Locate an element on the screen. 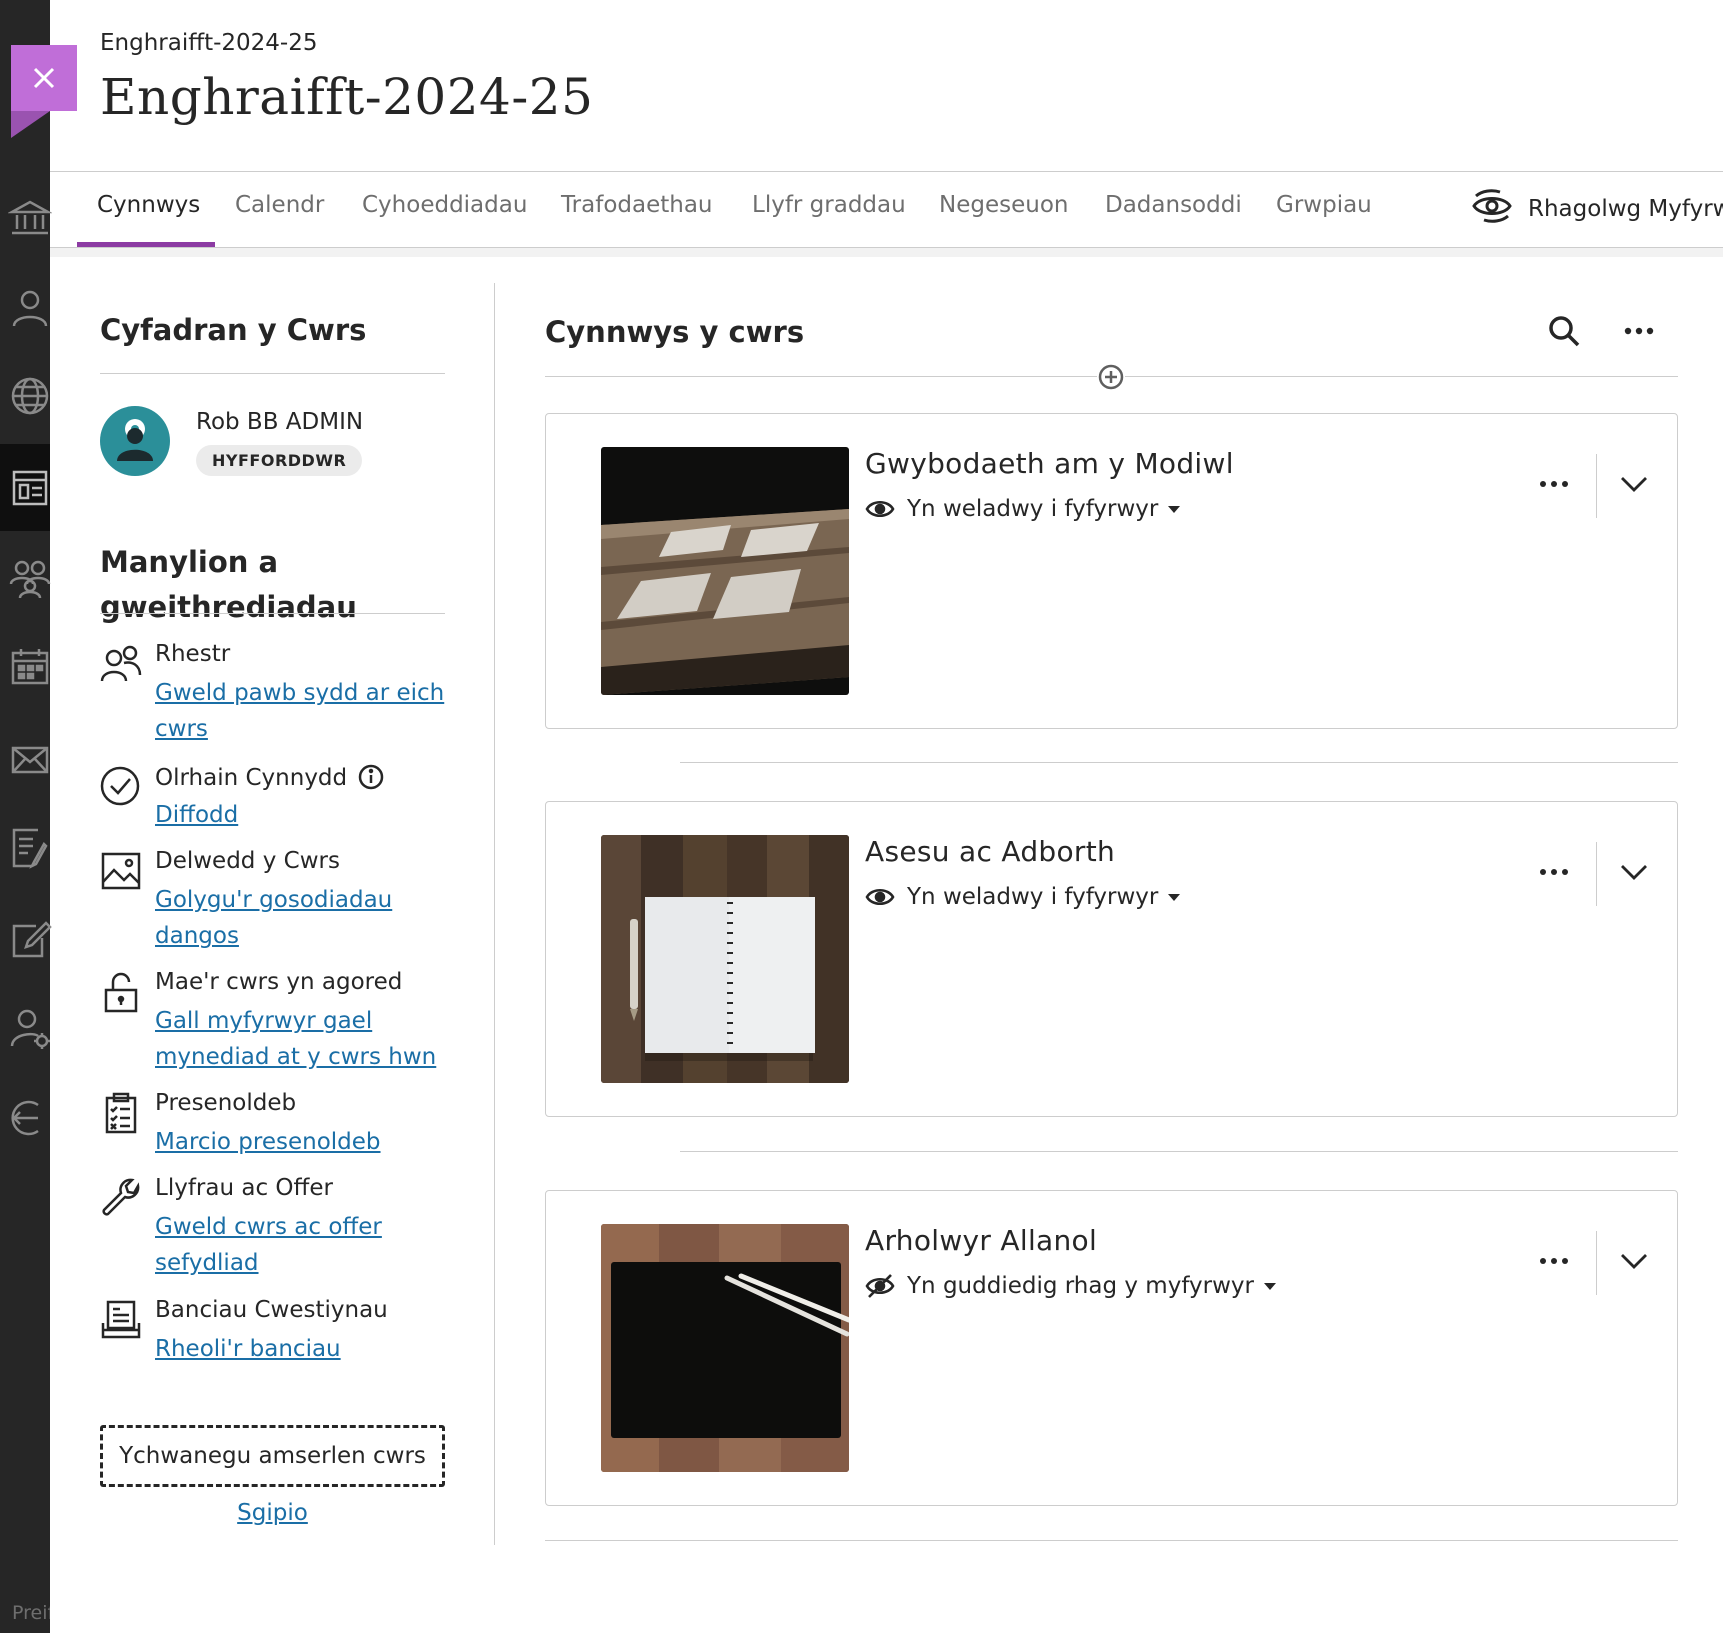  visibility-label: Yn guddiedig rhag y myfyrwyr is located at coordinates (1080, 1286).